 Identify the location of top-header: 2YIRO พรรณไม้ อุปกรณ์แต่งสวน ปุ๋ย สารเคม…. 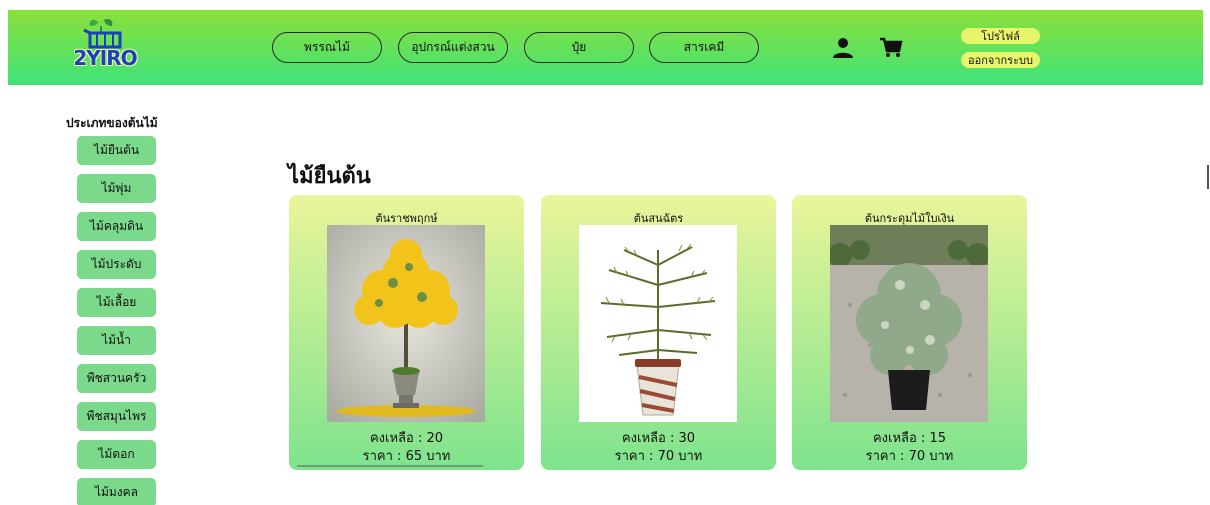
(605, 47).